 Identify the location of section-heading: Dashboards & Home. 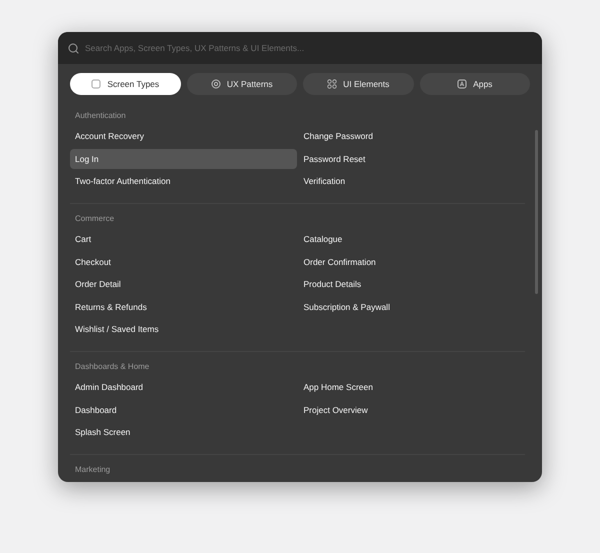
(112, 367).